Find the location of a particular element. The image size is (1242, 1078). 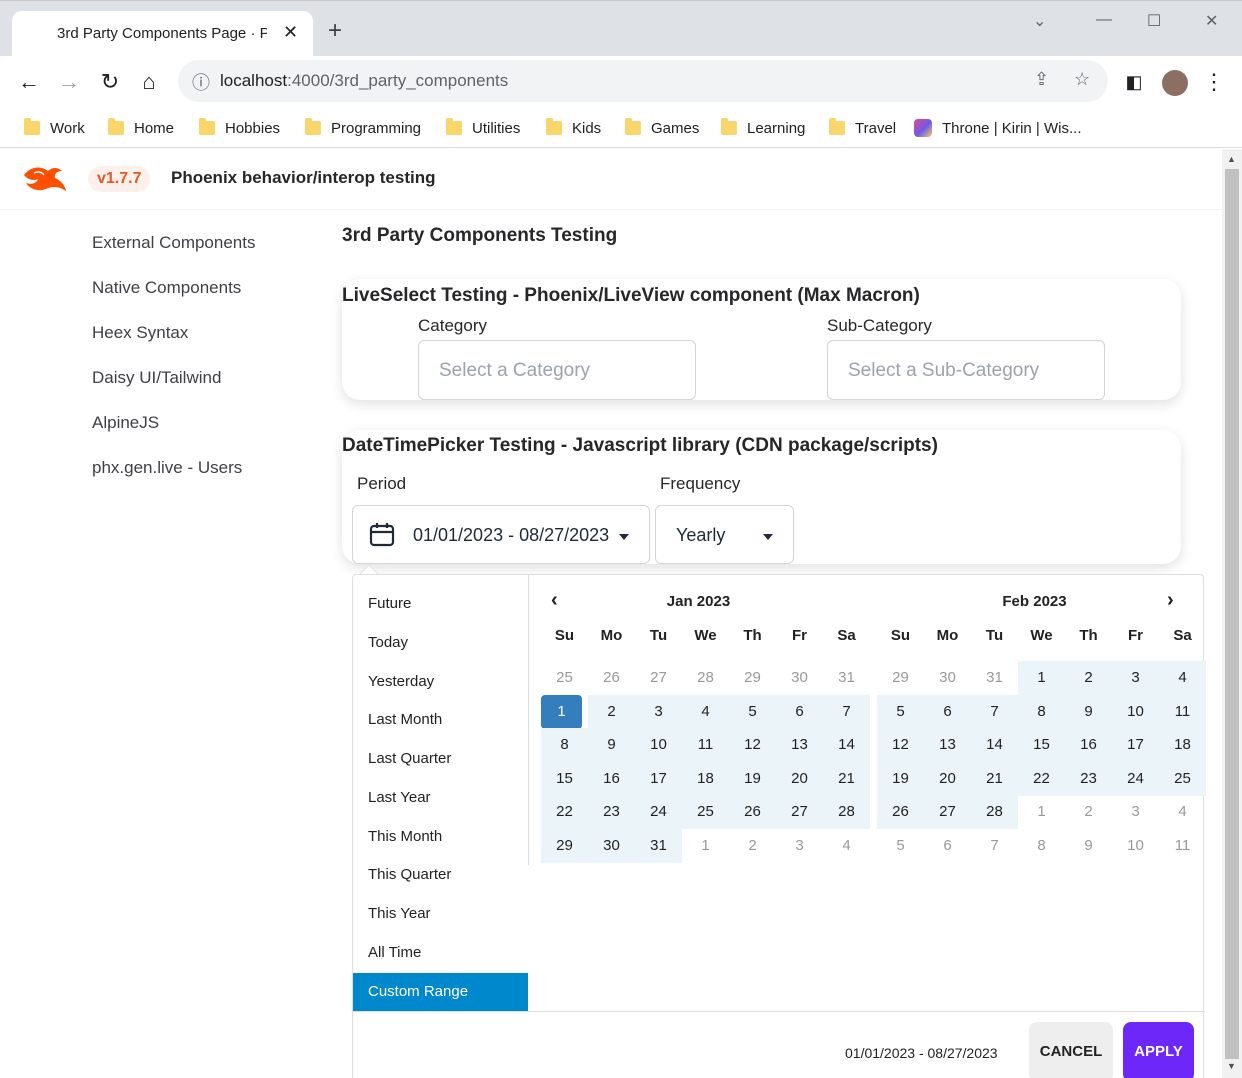

sidebar-item-alpinejs: AlpineJS is located at coordinates (125, 423).